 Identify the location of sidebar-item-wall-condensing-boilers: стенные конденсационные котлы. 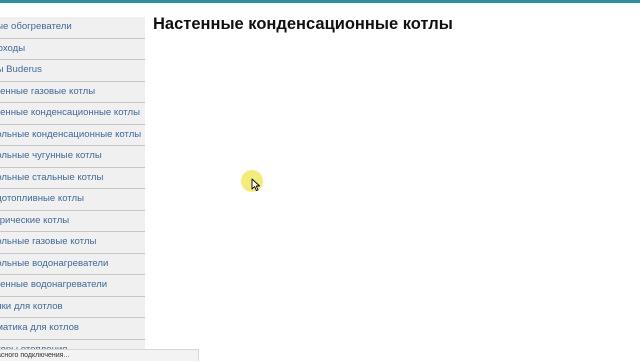
(72, 114).